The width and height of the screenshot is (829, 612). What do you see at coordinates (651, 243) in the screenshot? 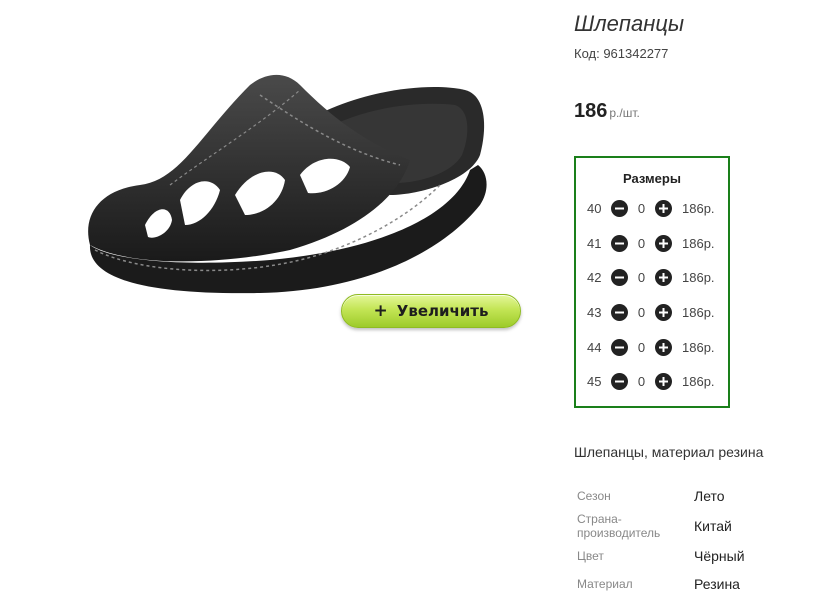
I see `size-row: 41 0 186р.` at bounding box center [651, 243].